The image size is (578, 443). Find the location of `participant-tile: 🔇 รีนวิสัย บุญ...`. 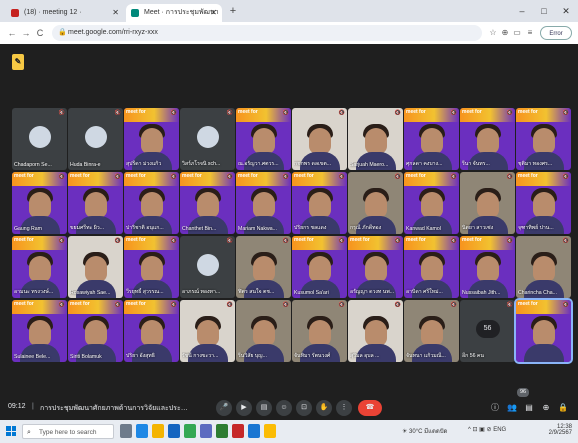

participant-tile: 🔇 รีนวิสัย บุญ... is located at coordinates (263, 331).